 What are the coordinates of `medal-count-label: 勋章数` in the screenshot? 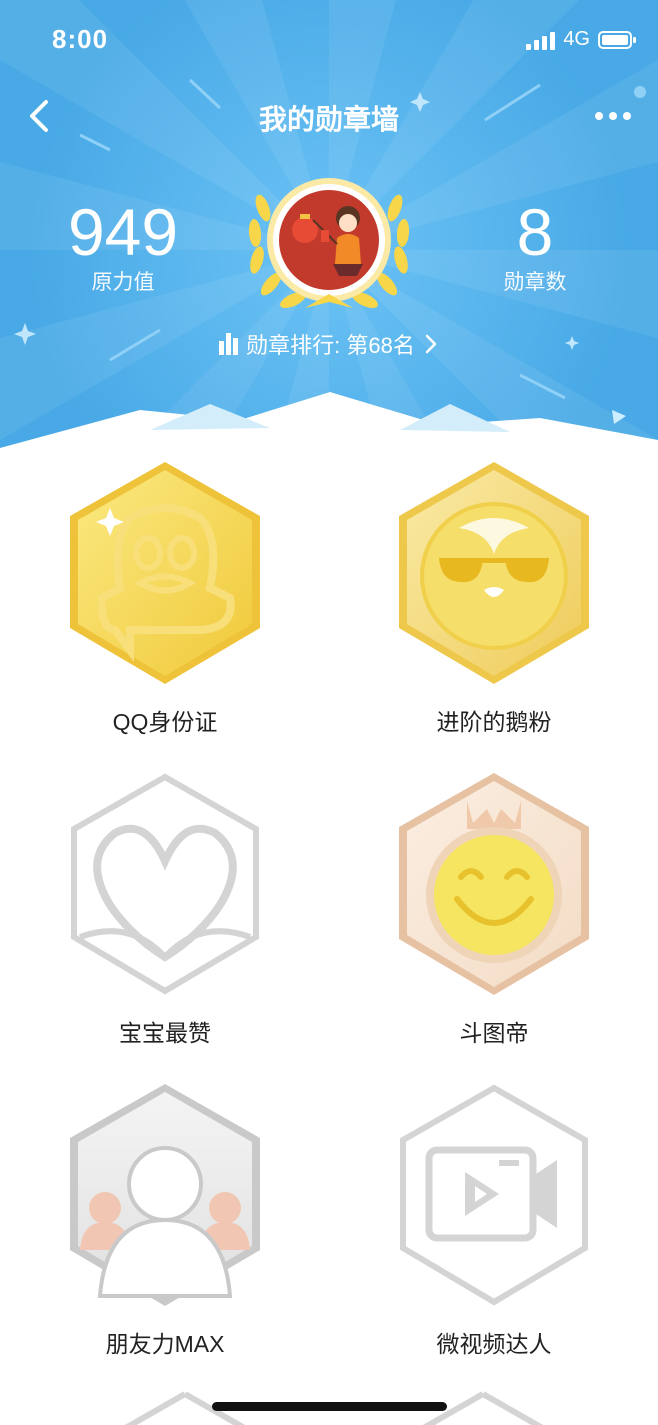 It's located at (535, 282).